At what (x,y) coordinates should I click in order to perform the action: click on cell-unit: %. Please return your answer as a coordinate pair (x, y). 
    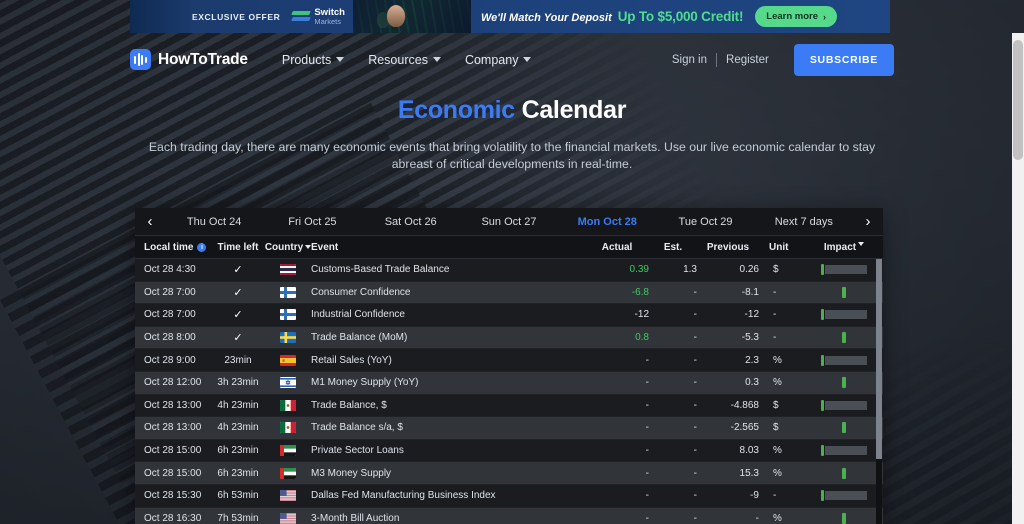
    Looking at the image, I should click on (777, 473).